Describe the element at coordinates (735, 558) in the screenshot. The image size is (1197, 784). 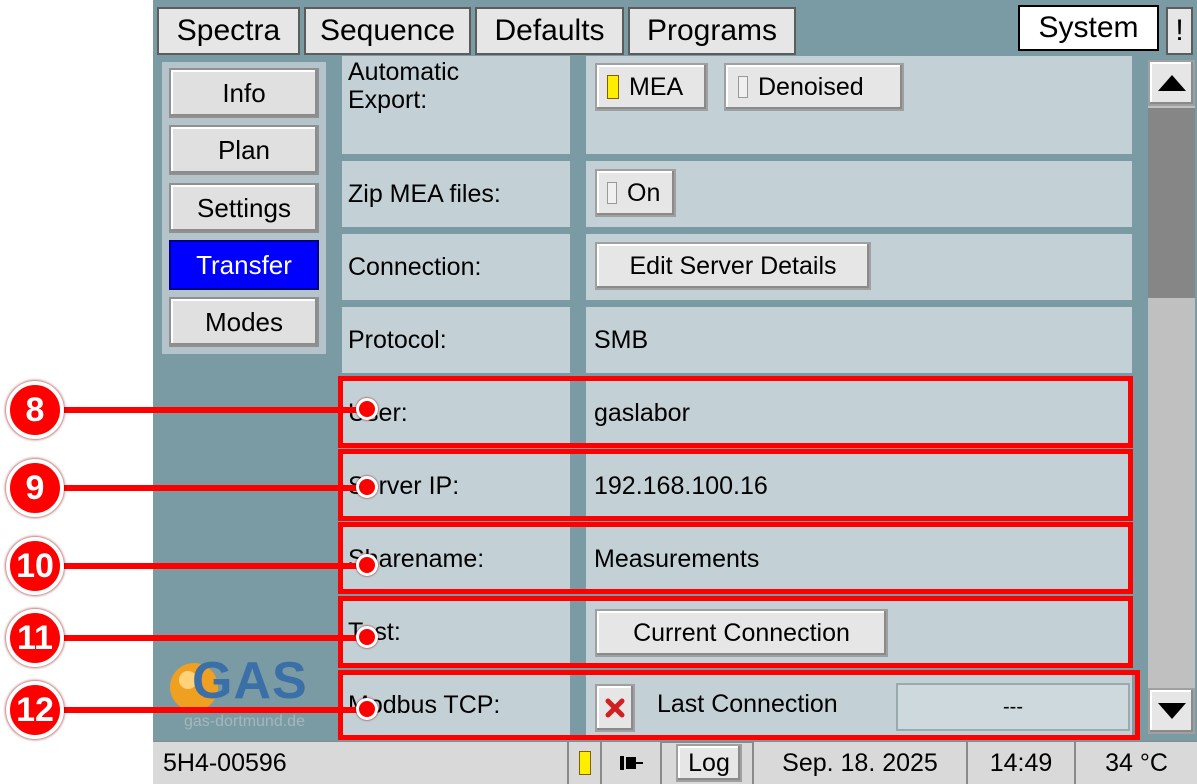
I see `highlight-box-sharename` at that location.